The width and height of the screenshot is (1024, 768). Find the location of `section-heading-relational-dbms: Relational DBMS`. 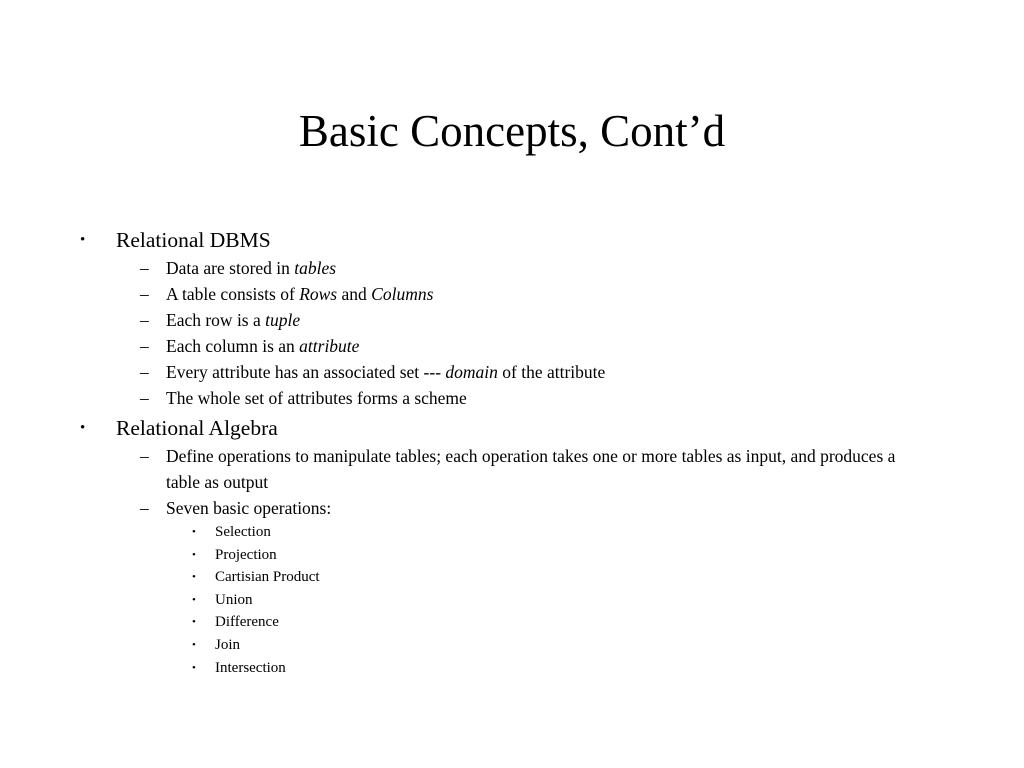

section-heading-relational-dbms: Relational DBMS is located at coordinates (193, 240).